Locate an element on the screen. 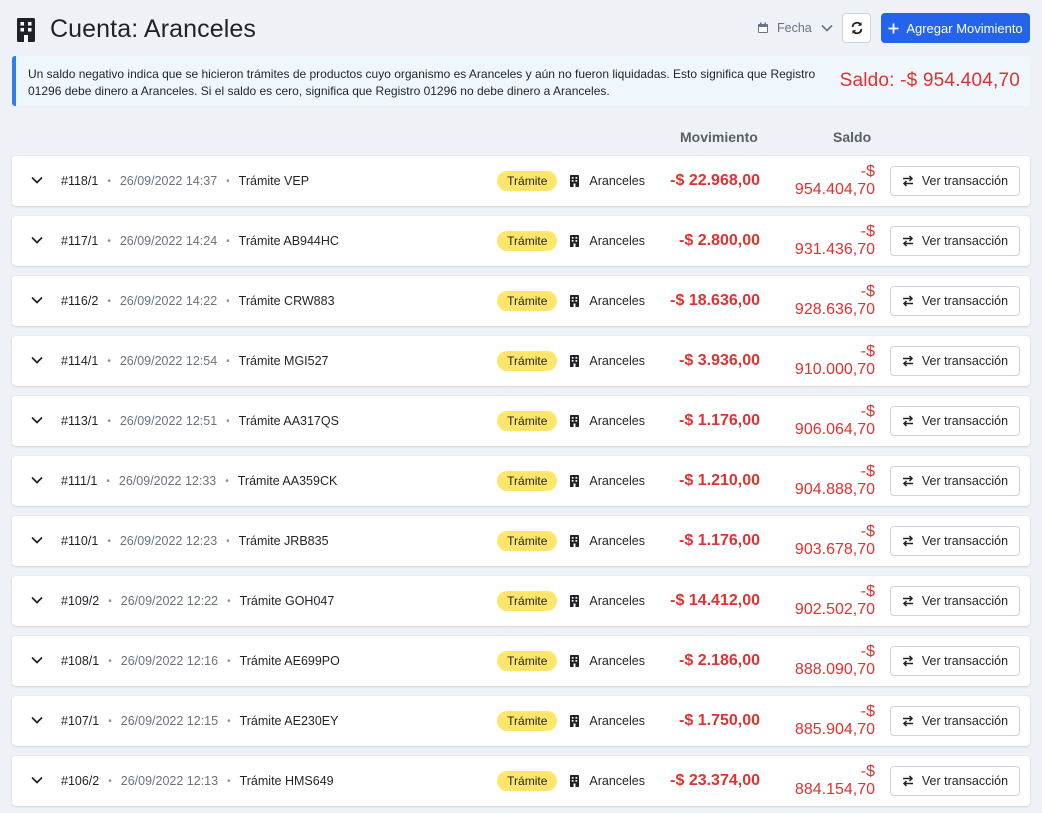 The height and width of the screenshot is (813, 1042). row-date: 26/09/2022 14:22 is located at coordinates (168, 301).